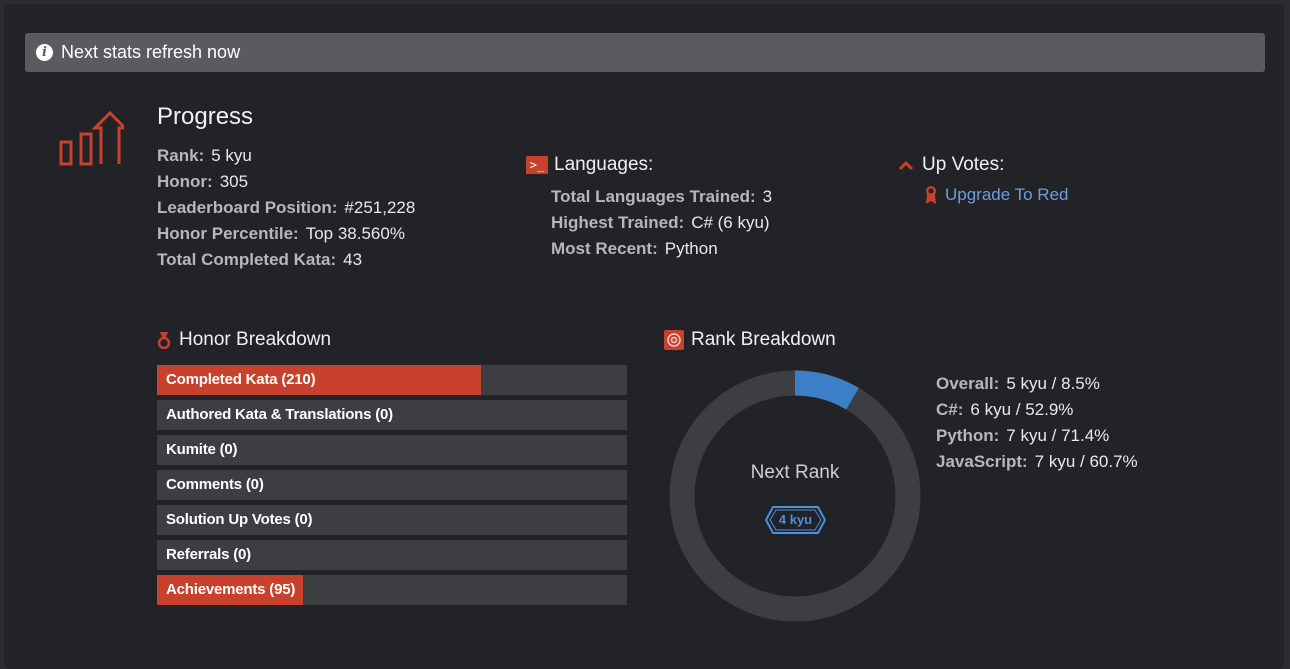 Image resolution: width=1290 pixels, height=669 pixels. I want to click on honor-bar: Kumite (0), so click(392, 450).